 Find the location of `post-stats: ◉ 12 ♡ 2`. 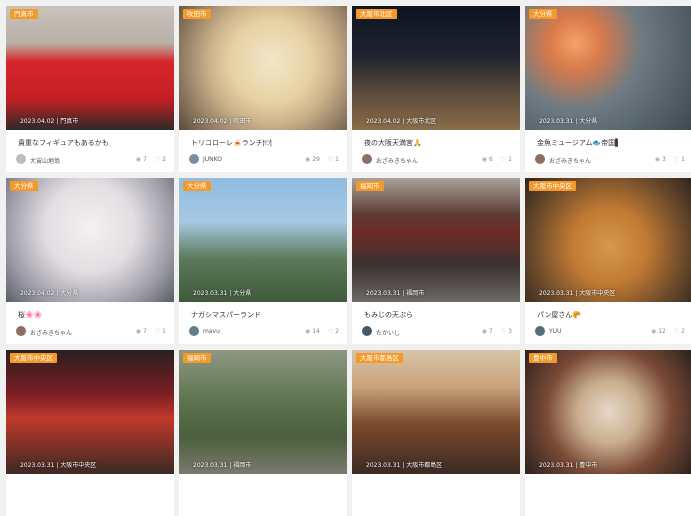

post-stats: ◉ 12 ♡ 2 is located at coordinates (668, 331).